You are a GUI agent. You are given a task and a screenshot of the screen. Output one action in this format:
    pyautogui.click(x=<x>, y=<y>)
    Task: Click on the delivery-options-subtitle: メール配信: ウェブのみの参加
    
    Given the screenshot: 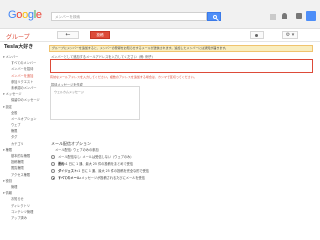 What is the action you would take?
    pyautogui.click(x=77, y=150)
    